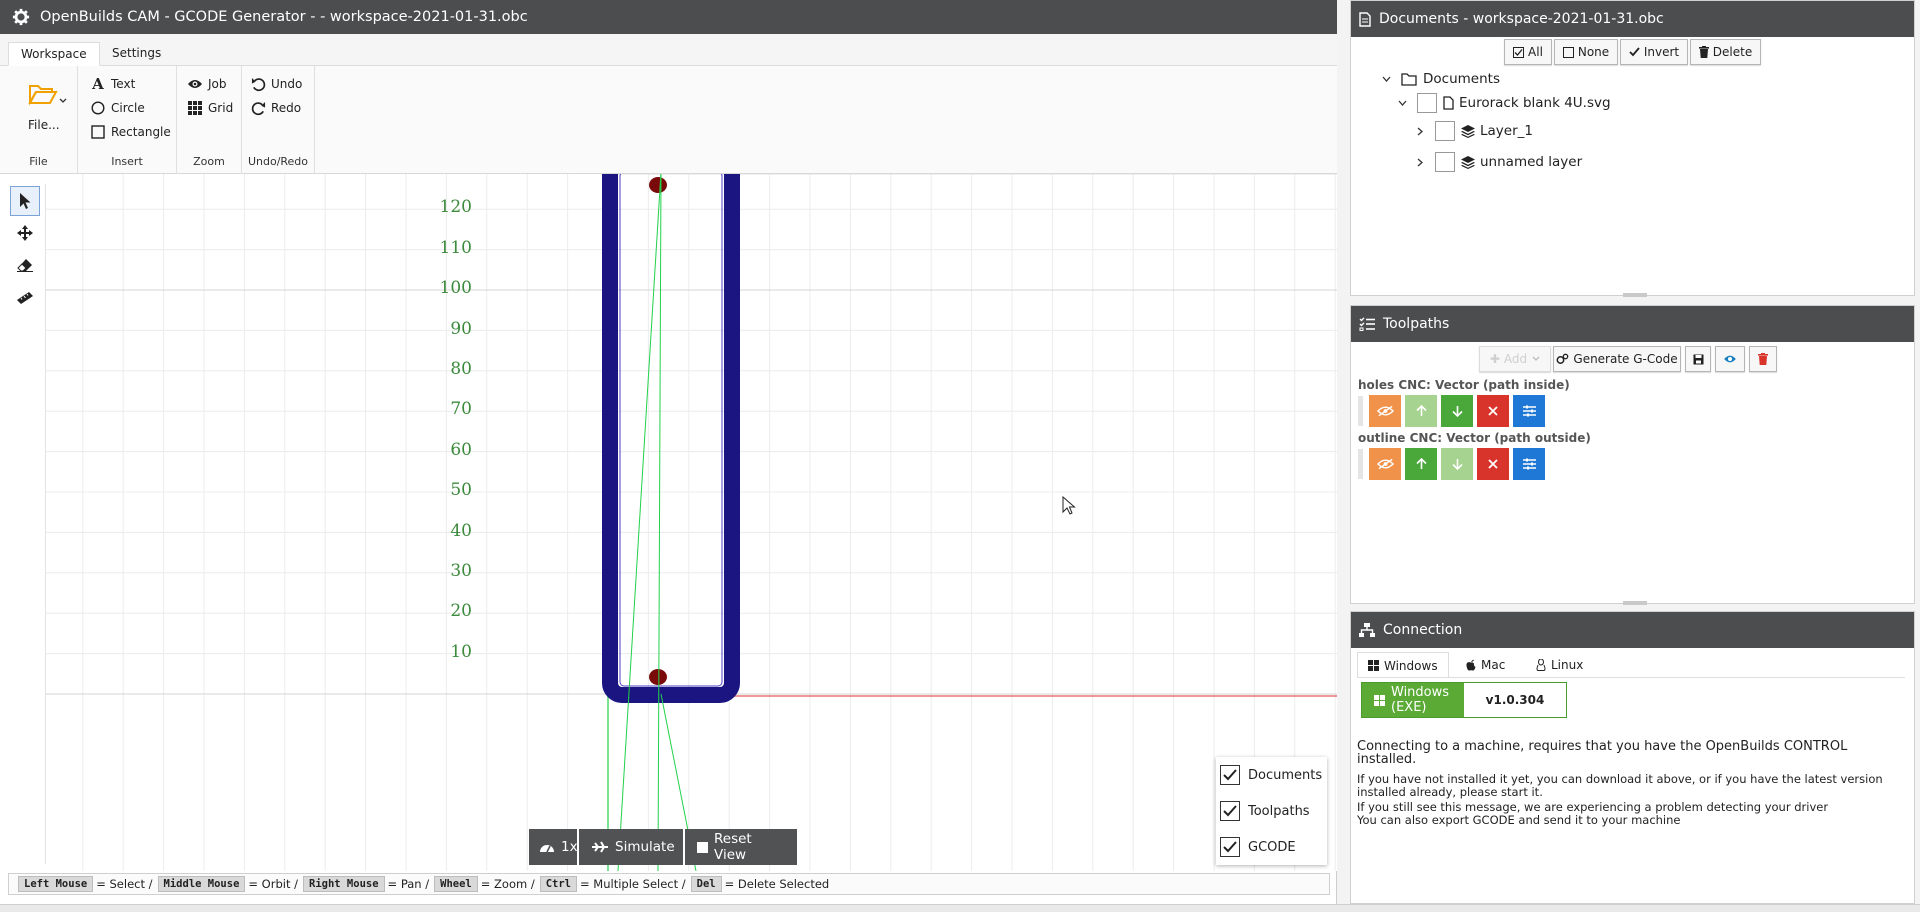 The image size is (1920, 912). What do you see at coordinates (25, 265) in the screenshot?
I see `eraser-tool` at bounding box center [25, 265].